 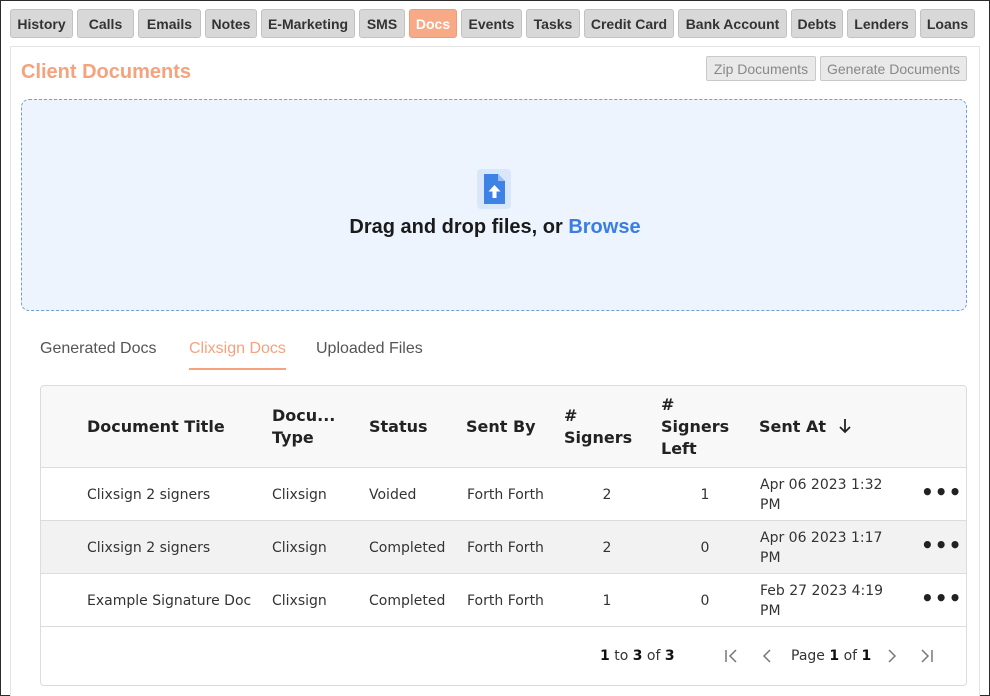 What do you see at coordinates (893, 68) in the screenshot?
I see `generate-documents-button: Generate Documents` at bounding box center [893, 68].